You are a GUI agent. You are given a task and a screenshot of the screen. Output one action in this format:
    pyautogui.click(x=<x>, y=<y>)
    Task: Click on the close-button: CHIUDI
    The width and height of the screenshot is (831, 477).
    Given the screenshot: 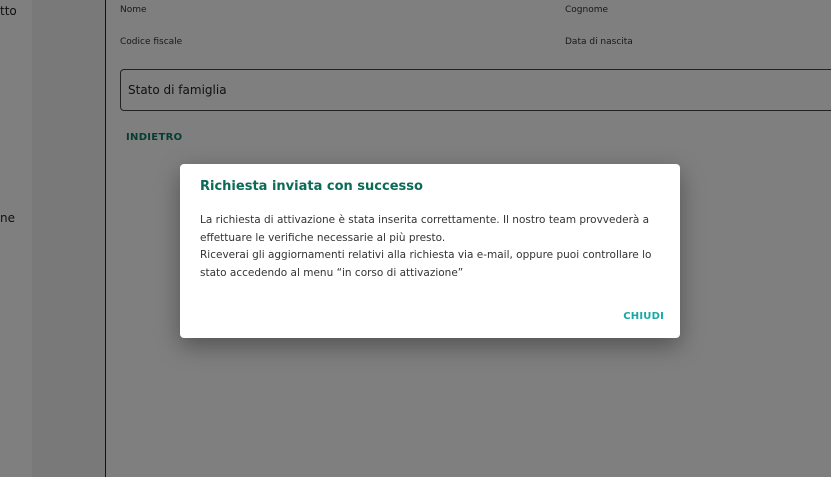 What is the action you would take?
    pyautogui.click(x=643, y=316)
    